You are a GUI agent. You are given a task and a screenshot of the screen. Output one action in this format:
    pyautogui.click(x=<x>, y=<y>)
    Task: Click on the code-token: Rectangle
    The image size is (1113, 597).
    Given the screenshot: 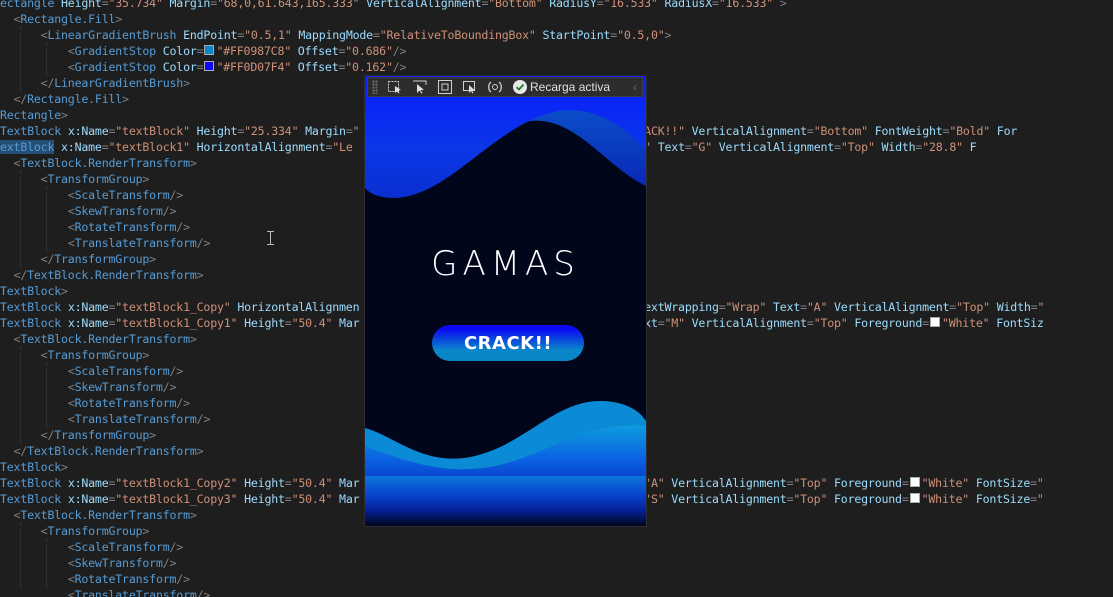 What is the action you would take?
    pyautogui.click(x=31, y=115)
    